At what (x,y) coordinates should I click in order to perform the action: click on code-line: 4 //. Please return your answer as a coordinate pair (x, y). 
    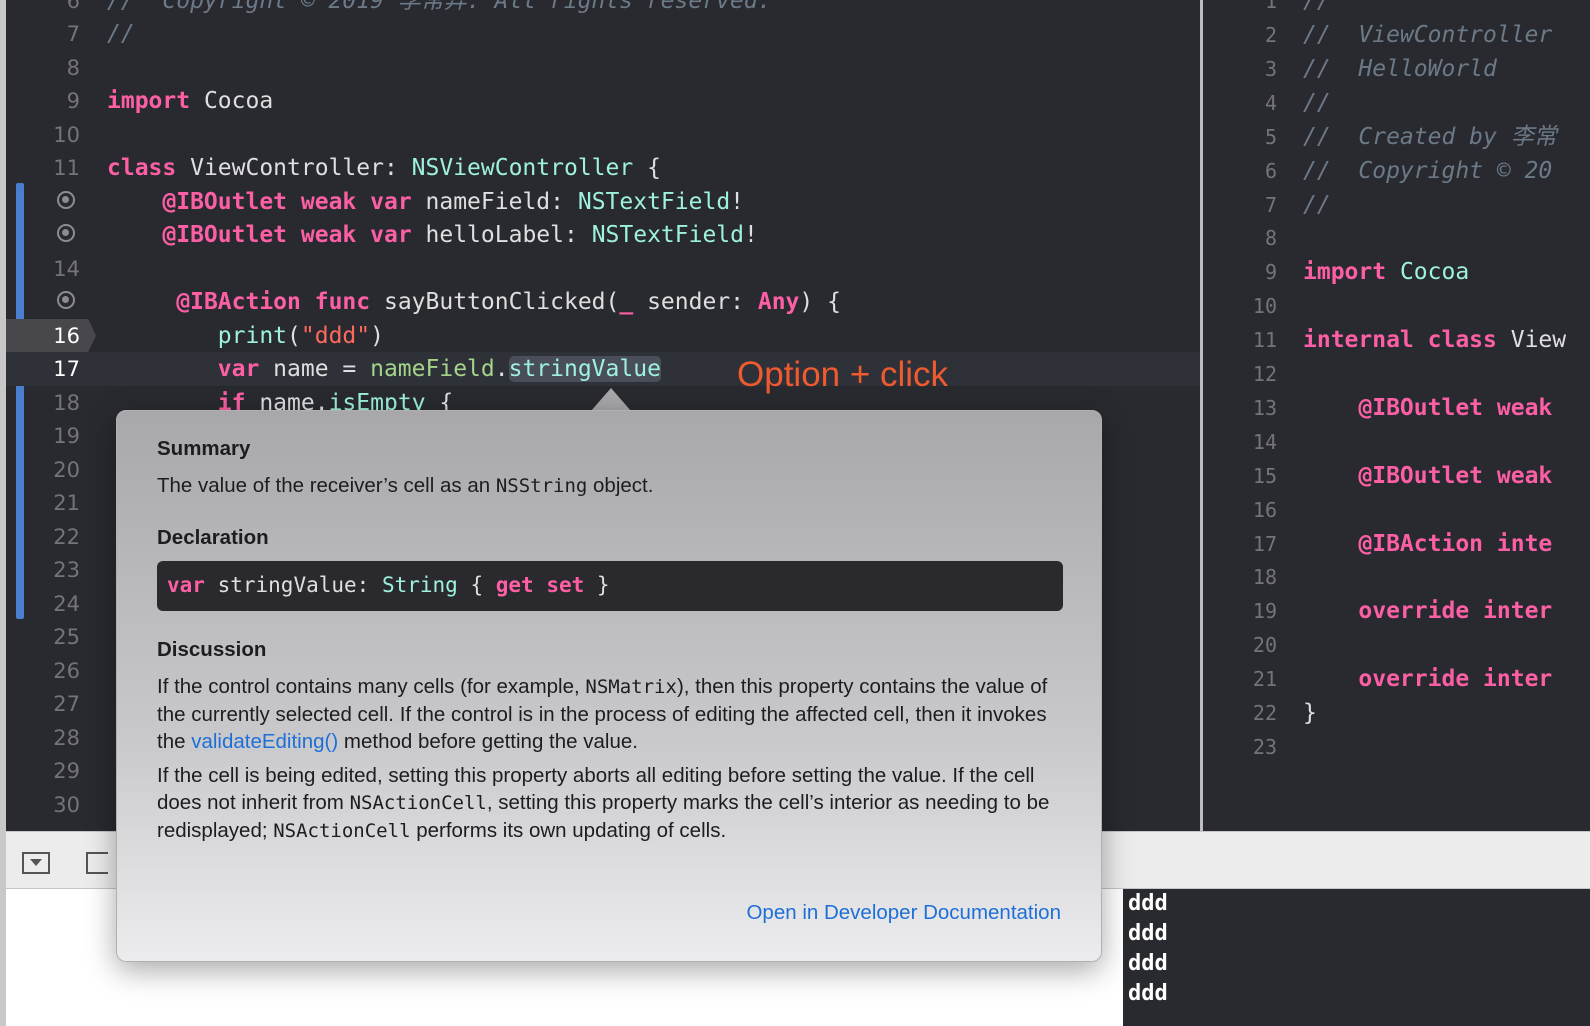
    Looking at the image, I should click on (1396, 103).